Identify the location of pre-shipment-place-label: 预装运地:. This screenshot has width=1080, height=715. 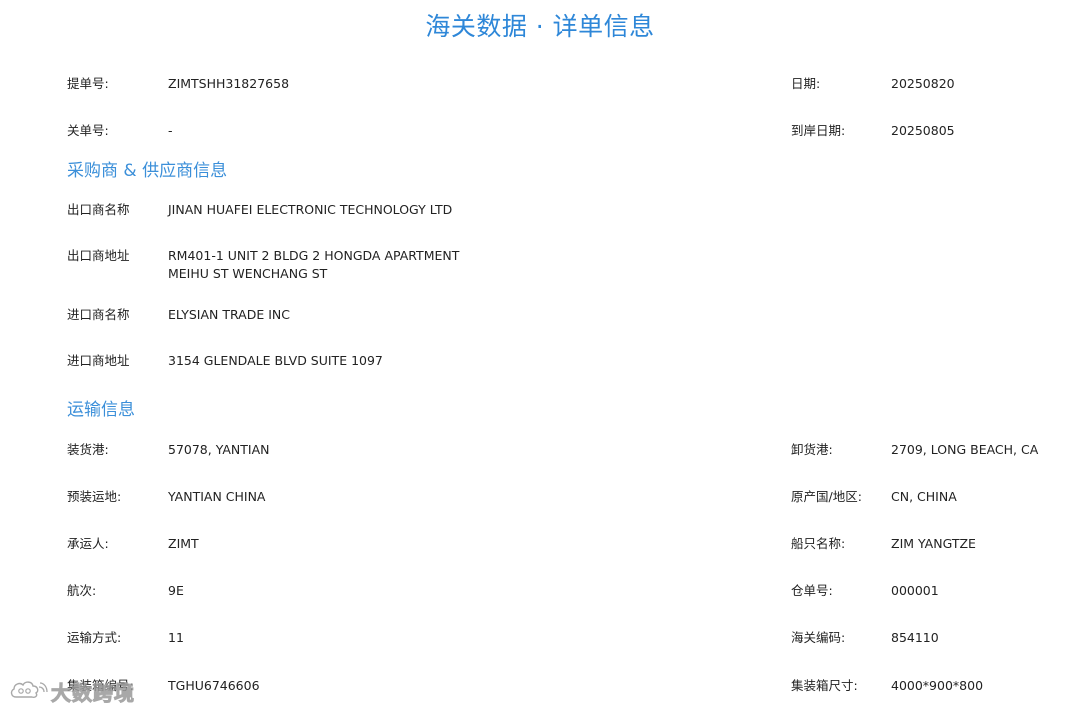
(94, 496).